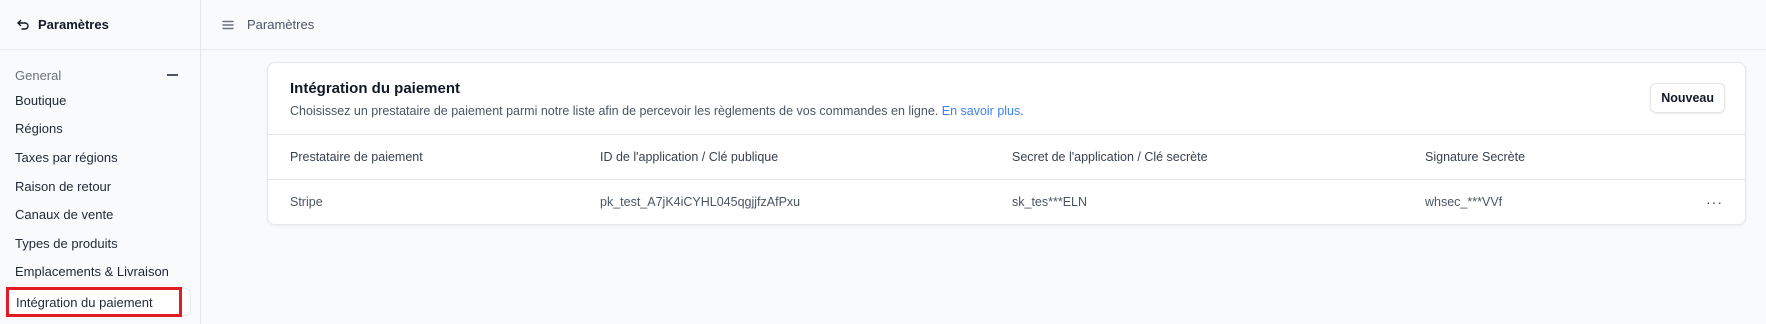  What do you see at coordinates (1464, 202) in the screenshot?
I see `signature-cell: whsec_***VVf` at bounding box center [1464, 202].